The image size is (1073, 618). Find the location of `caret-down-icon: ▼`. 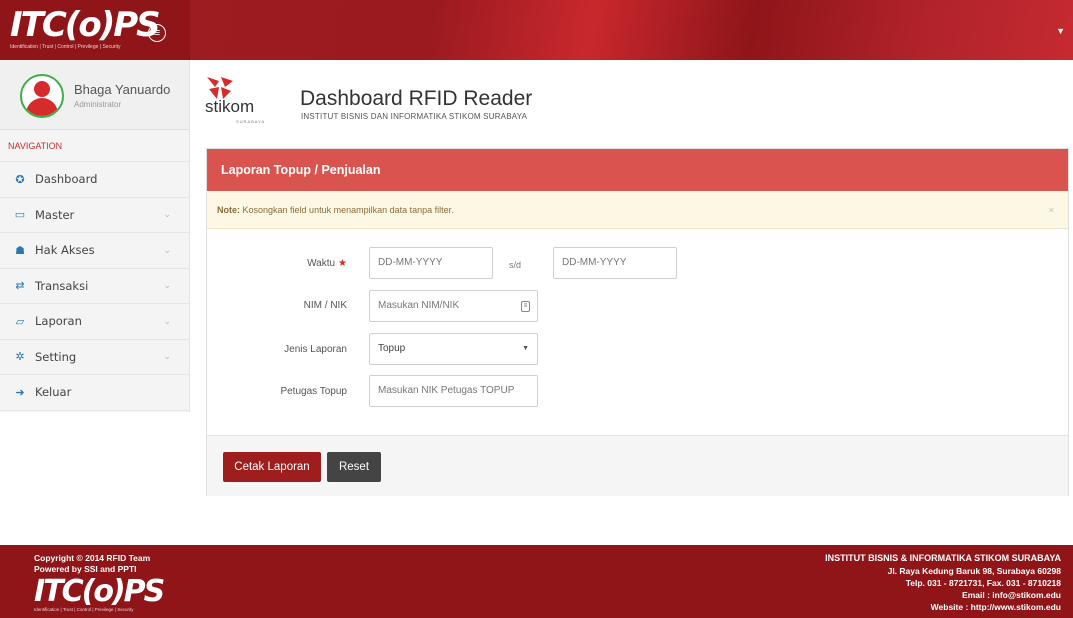

caret-down-icon: ▼ is located at coordinates (1060, 31).